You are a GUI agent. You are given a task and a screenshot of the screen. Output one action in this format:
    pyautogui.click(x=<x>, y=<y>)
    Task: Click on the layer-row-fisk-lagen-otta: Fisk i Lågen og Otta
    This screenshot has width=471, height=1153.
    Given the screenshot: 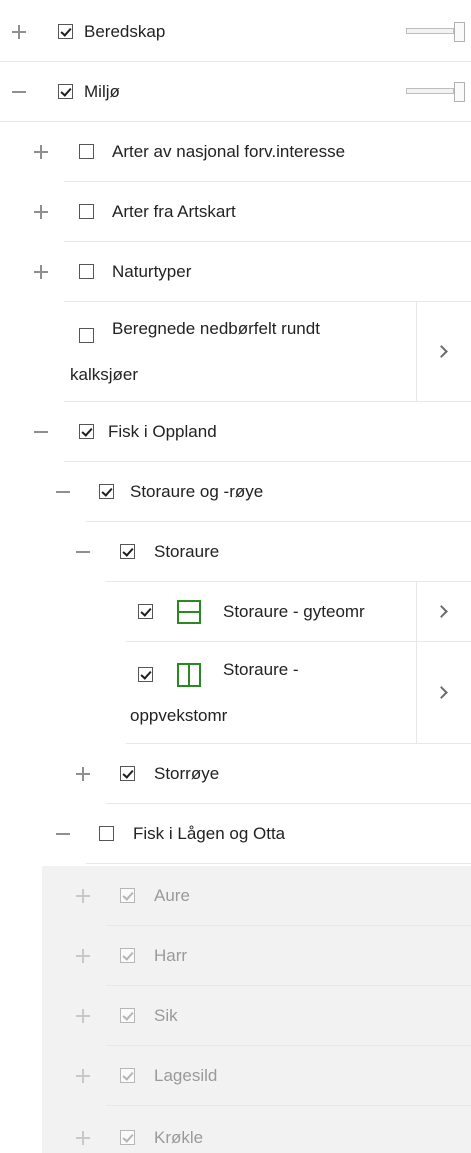 What is the action you would take?
    pyautogui.click(x=235, y=834)
    